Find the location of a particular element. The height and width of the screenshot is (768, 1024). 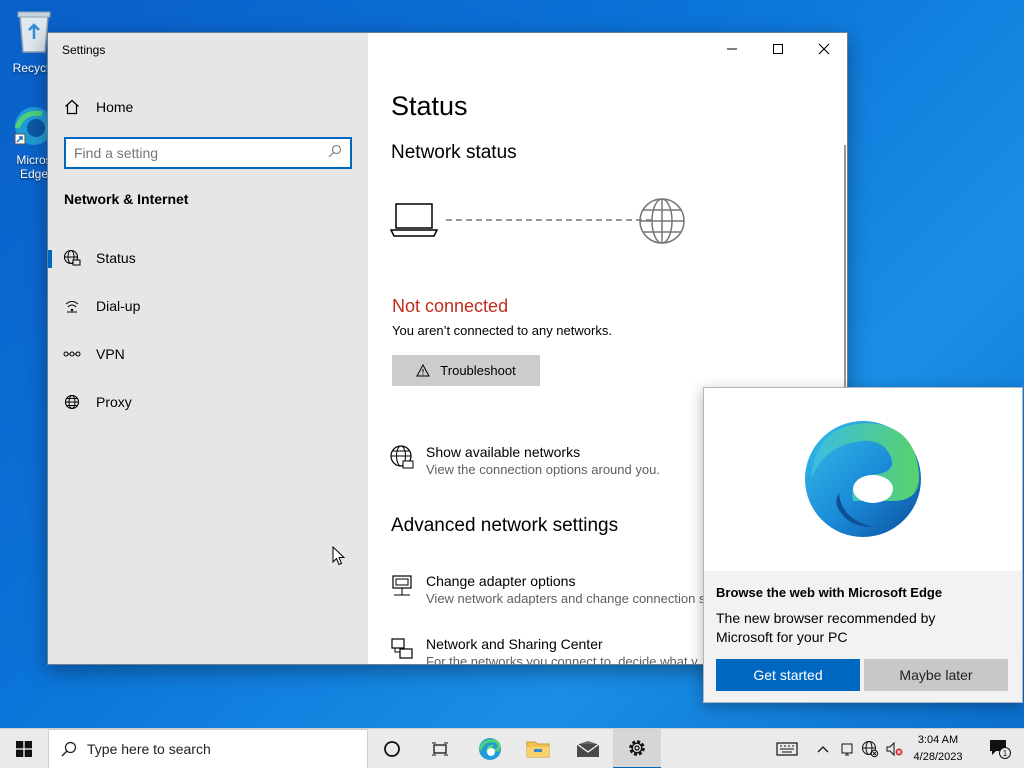

find-setting-input is located at coordinates (201, 153).